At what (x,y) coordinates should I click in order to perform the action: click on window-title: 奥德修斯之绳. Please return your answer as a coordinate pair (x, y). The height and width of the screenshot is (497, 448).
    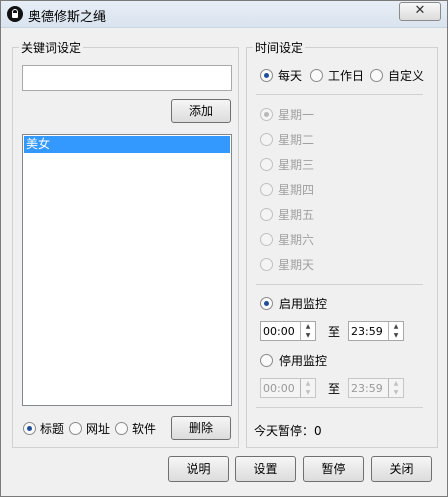
    Looking at the image, I should click on (67, 17).